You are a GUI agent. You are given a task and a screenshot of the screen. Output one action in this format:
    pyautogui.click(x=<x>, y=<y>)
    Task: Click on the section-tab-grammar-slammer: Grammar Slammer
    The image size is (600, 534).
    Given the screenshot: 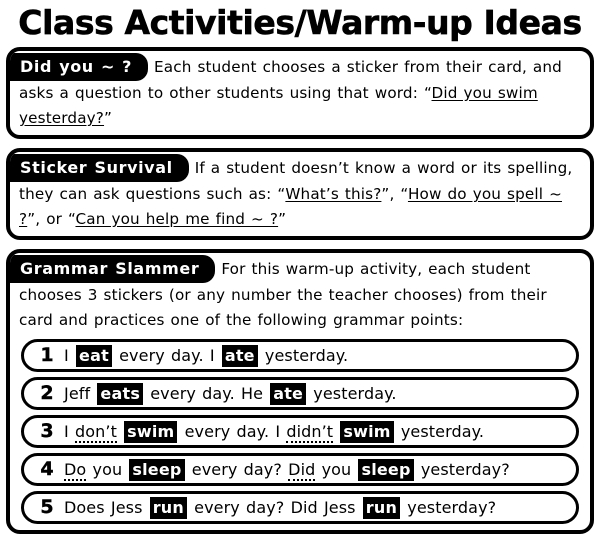 What is the action you would take?
    pyautogui.click(x=113, y=269)
    